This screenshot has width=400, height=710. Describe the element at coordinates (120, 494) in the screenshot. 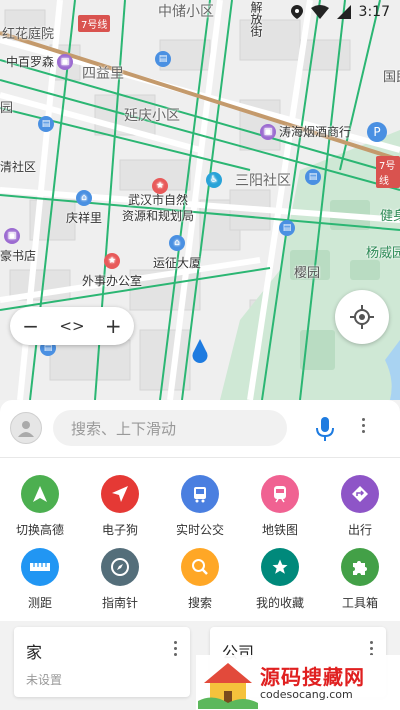

I see `send-arrow-icon` at that location.